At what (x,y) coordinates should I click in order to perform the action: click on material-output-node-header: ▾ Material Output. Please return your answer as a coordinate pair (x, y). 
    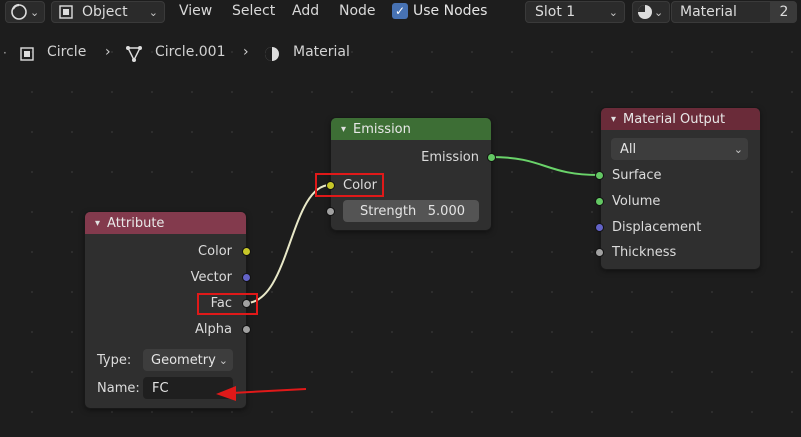
    Looking at the image, I should click on (680, 119).